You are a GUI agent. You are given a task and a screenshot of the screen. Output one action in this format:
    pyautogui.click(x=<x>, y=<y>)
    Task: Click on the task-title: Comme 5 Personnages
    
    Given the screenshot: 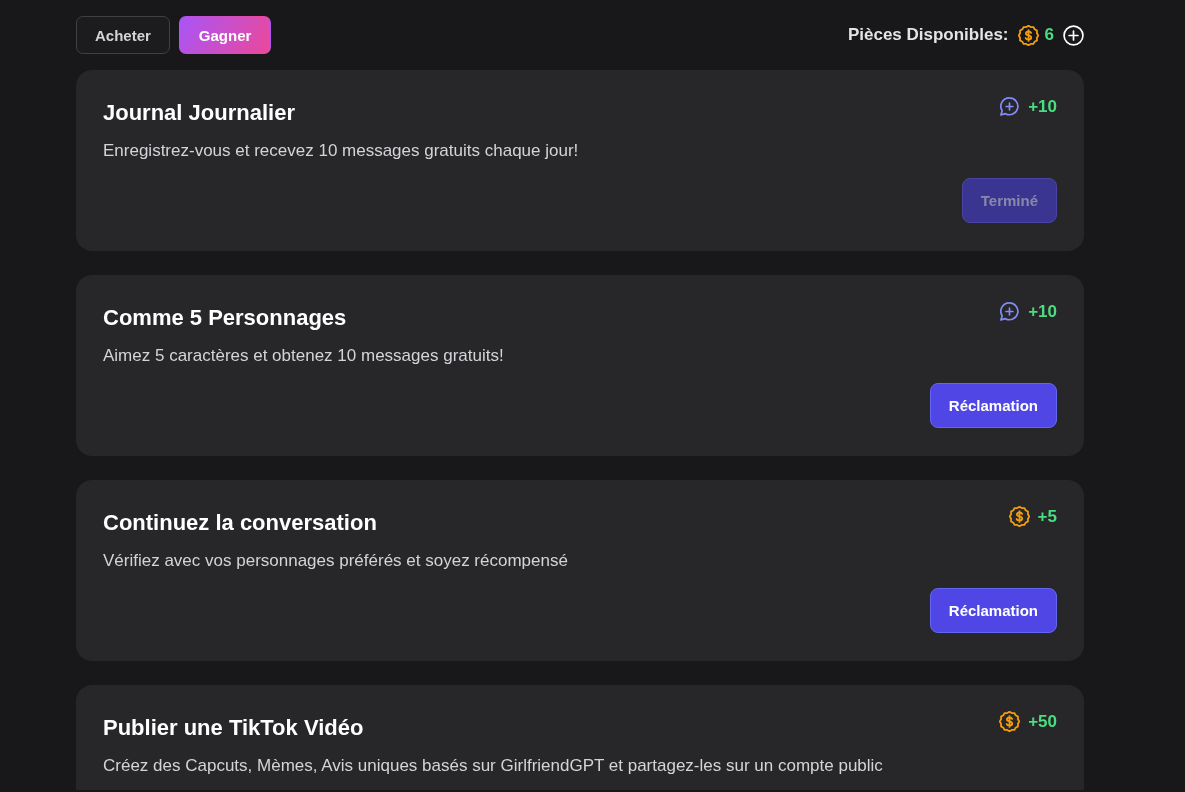 What is the action you would take?
    pyautogui.click(x=225, y=318)
    